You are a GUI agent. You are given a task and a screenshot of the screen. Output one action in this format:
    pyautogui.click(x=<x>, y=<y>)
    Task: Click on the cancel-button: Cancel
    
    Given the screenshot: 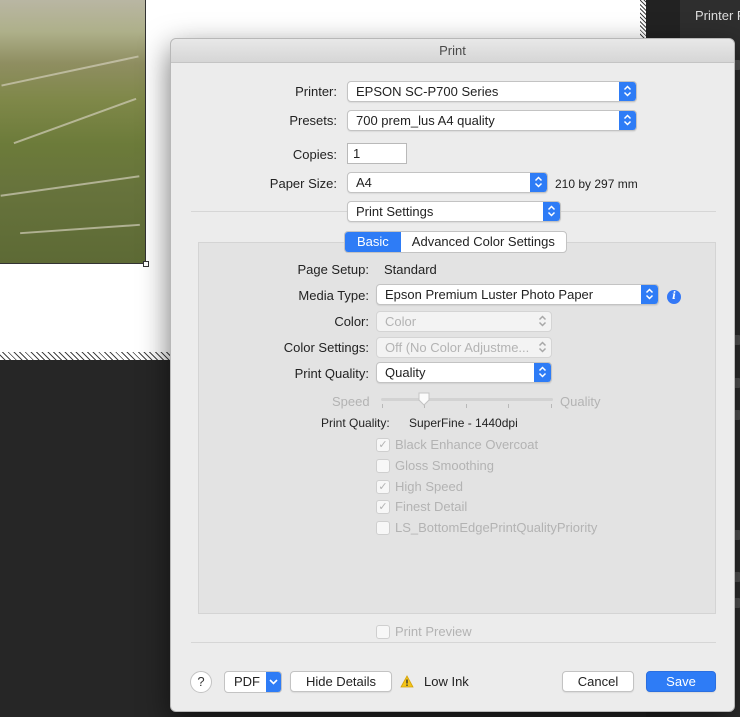 What is the action you would take?
    pyautogui.click(x=598, y=681)
    